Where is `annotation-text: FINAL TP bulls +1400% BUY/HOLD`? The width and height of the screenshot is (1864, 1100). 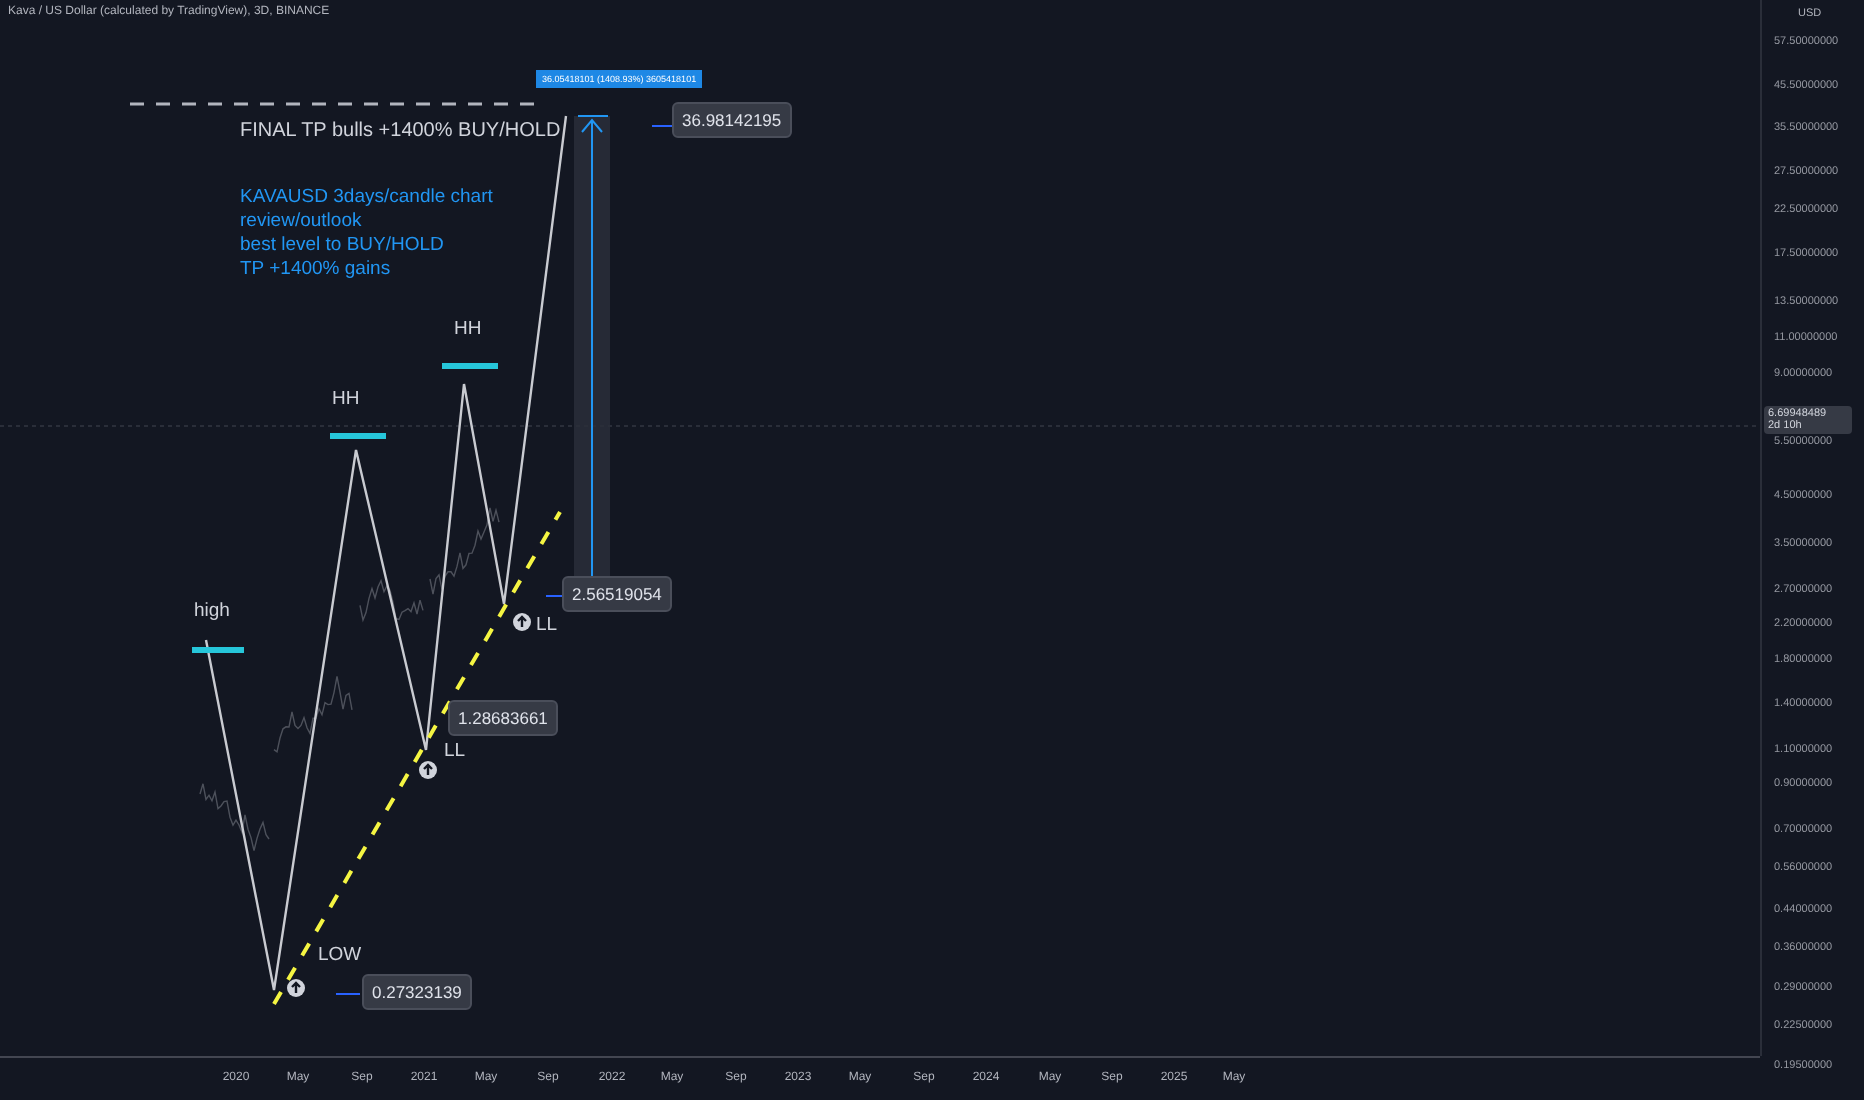 annotation-text: FINAL TP bulls +1400% BUY/HOLD is located at coordinates (400, 132).